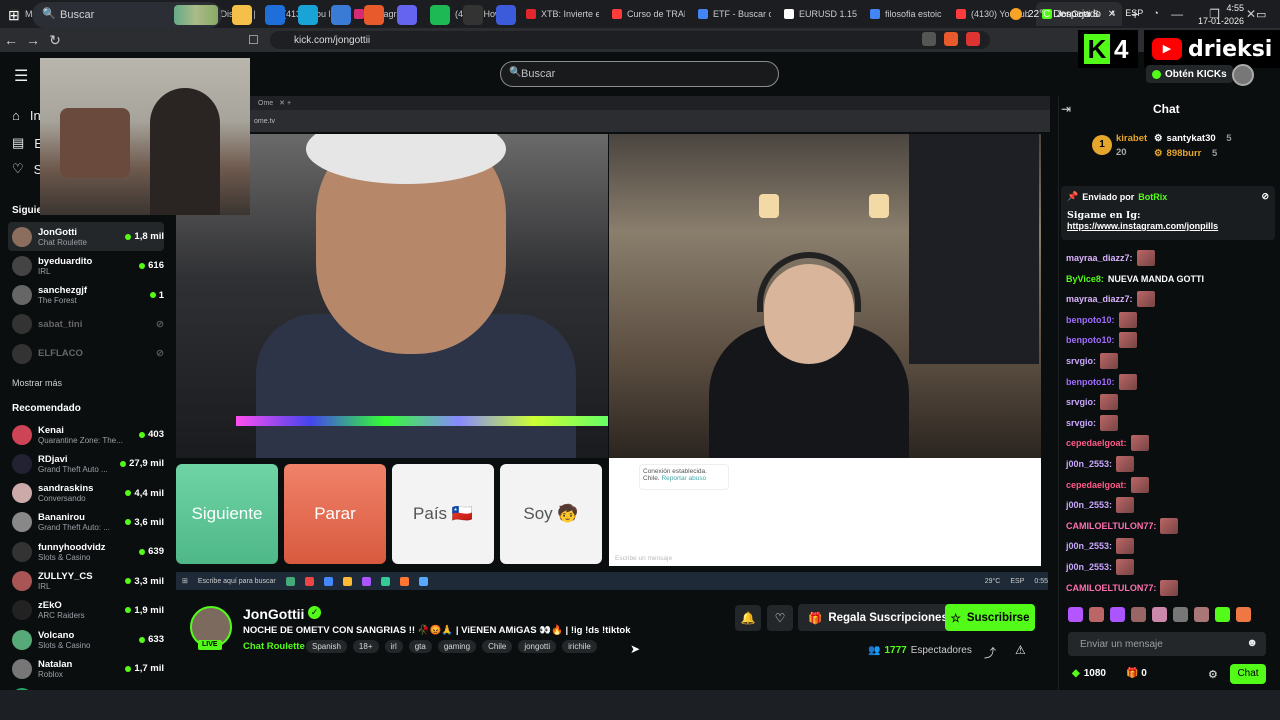  I want to click on report-abuse-link: Reportar abuso, so click(683, 478).